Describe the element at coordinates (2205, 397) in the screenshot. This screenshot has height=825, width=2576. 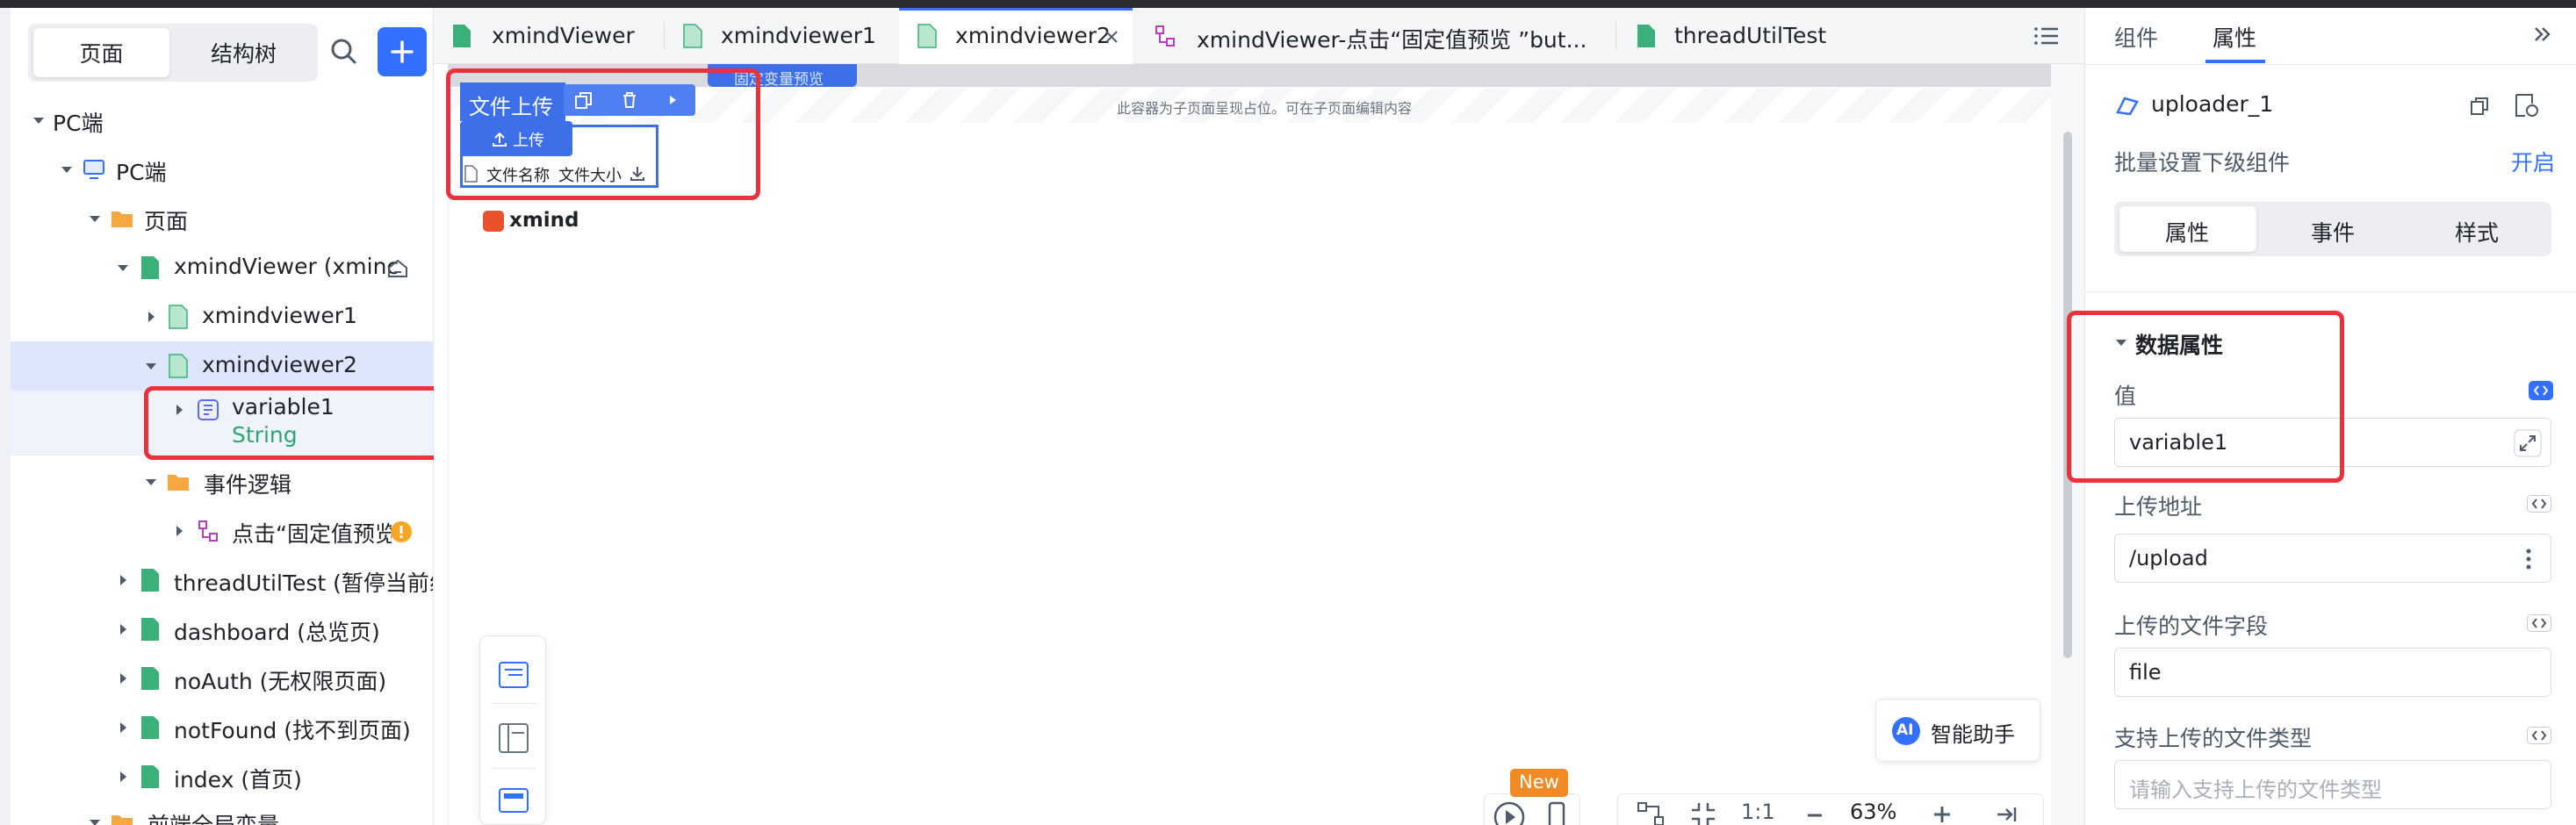
I see `highlight-box-value` at that location.